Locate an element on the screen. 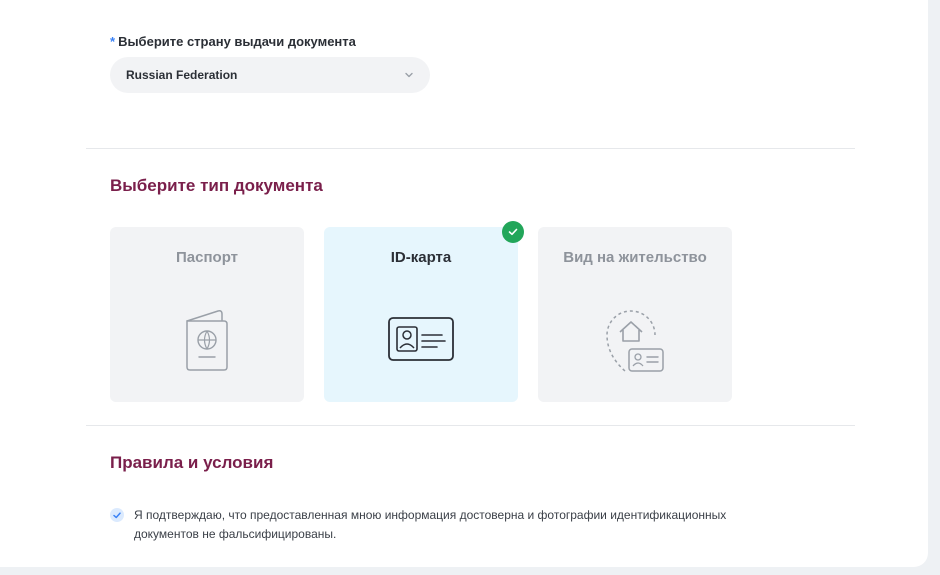 This screenshot has width=940, height=575. passport-icon is located at coordinates (207, 342).